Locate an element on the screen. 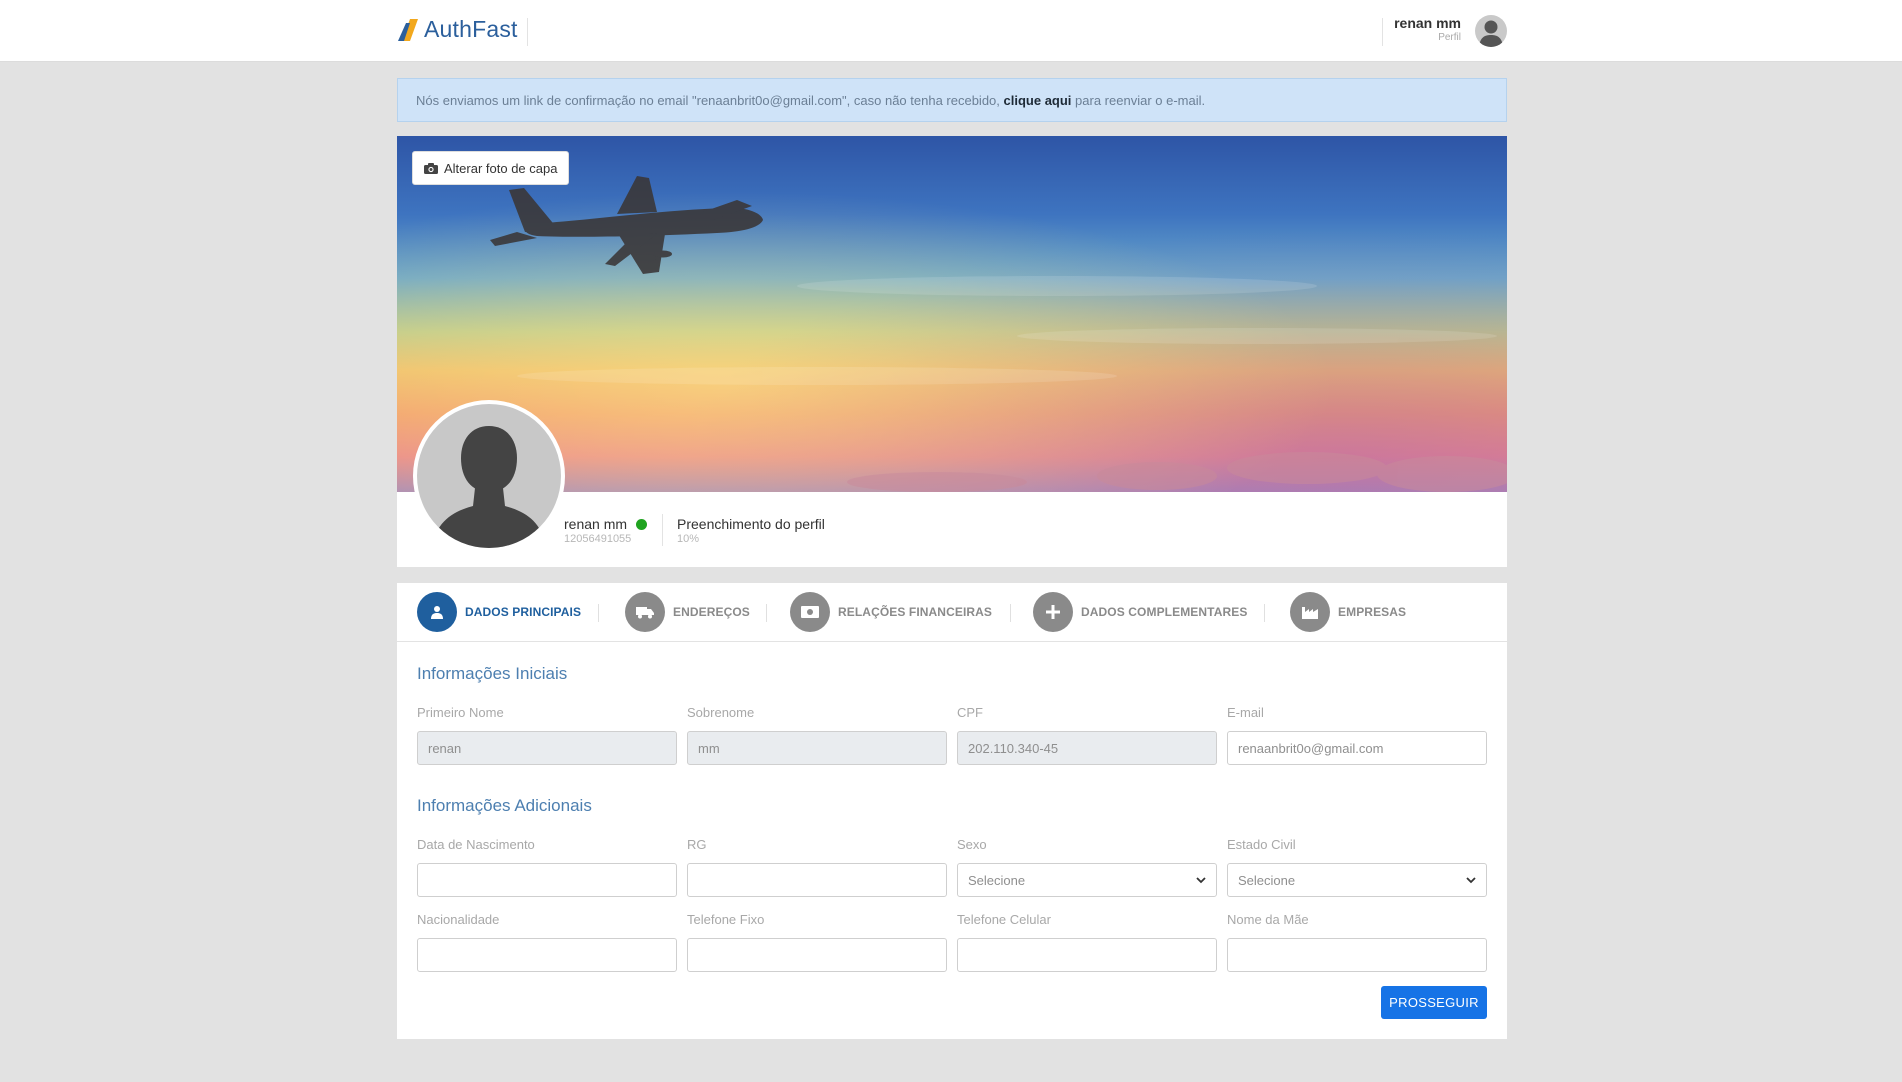 This screenshot has height=1082, width=1902. rg-label: RG is located at coordinates (697, 844).